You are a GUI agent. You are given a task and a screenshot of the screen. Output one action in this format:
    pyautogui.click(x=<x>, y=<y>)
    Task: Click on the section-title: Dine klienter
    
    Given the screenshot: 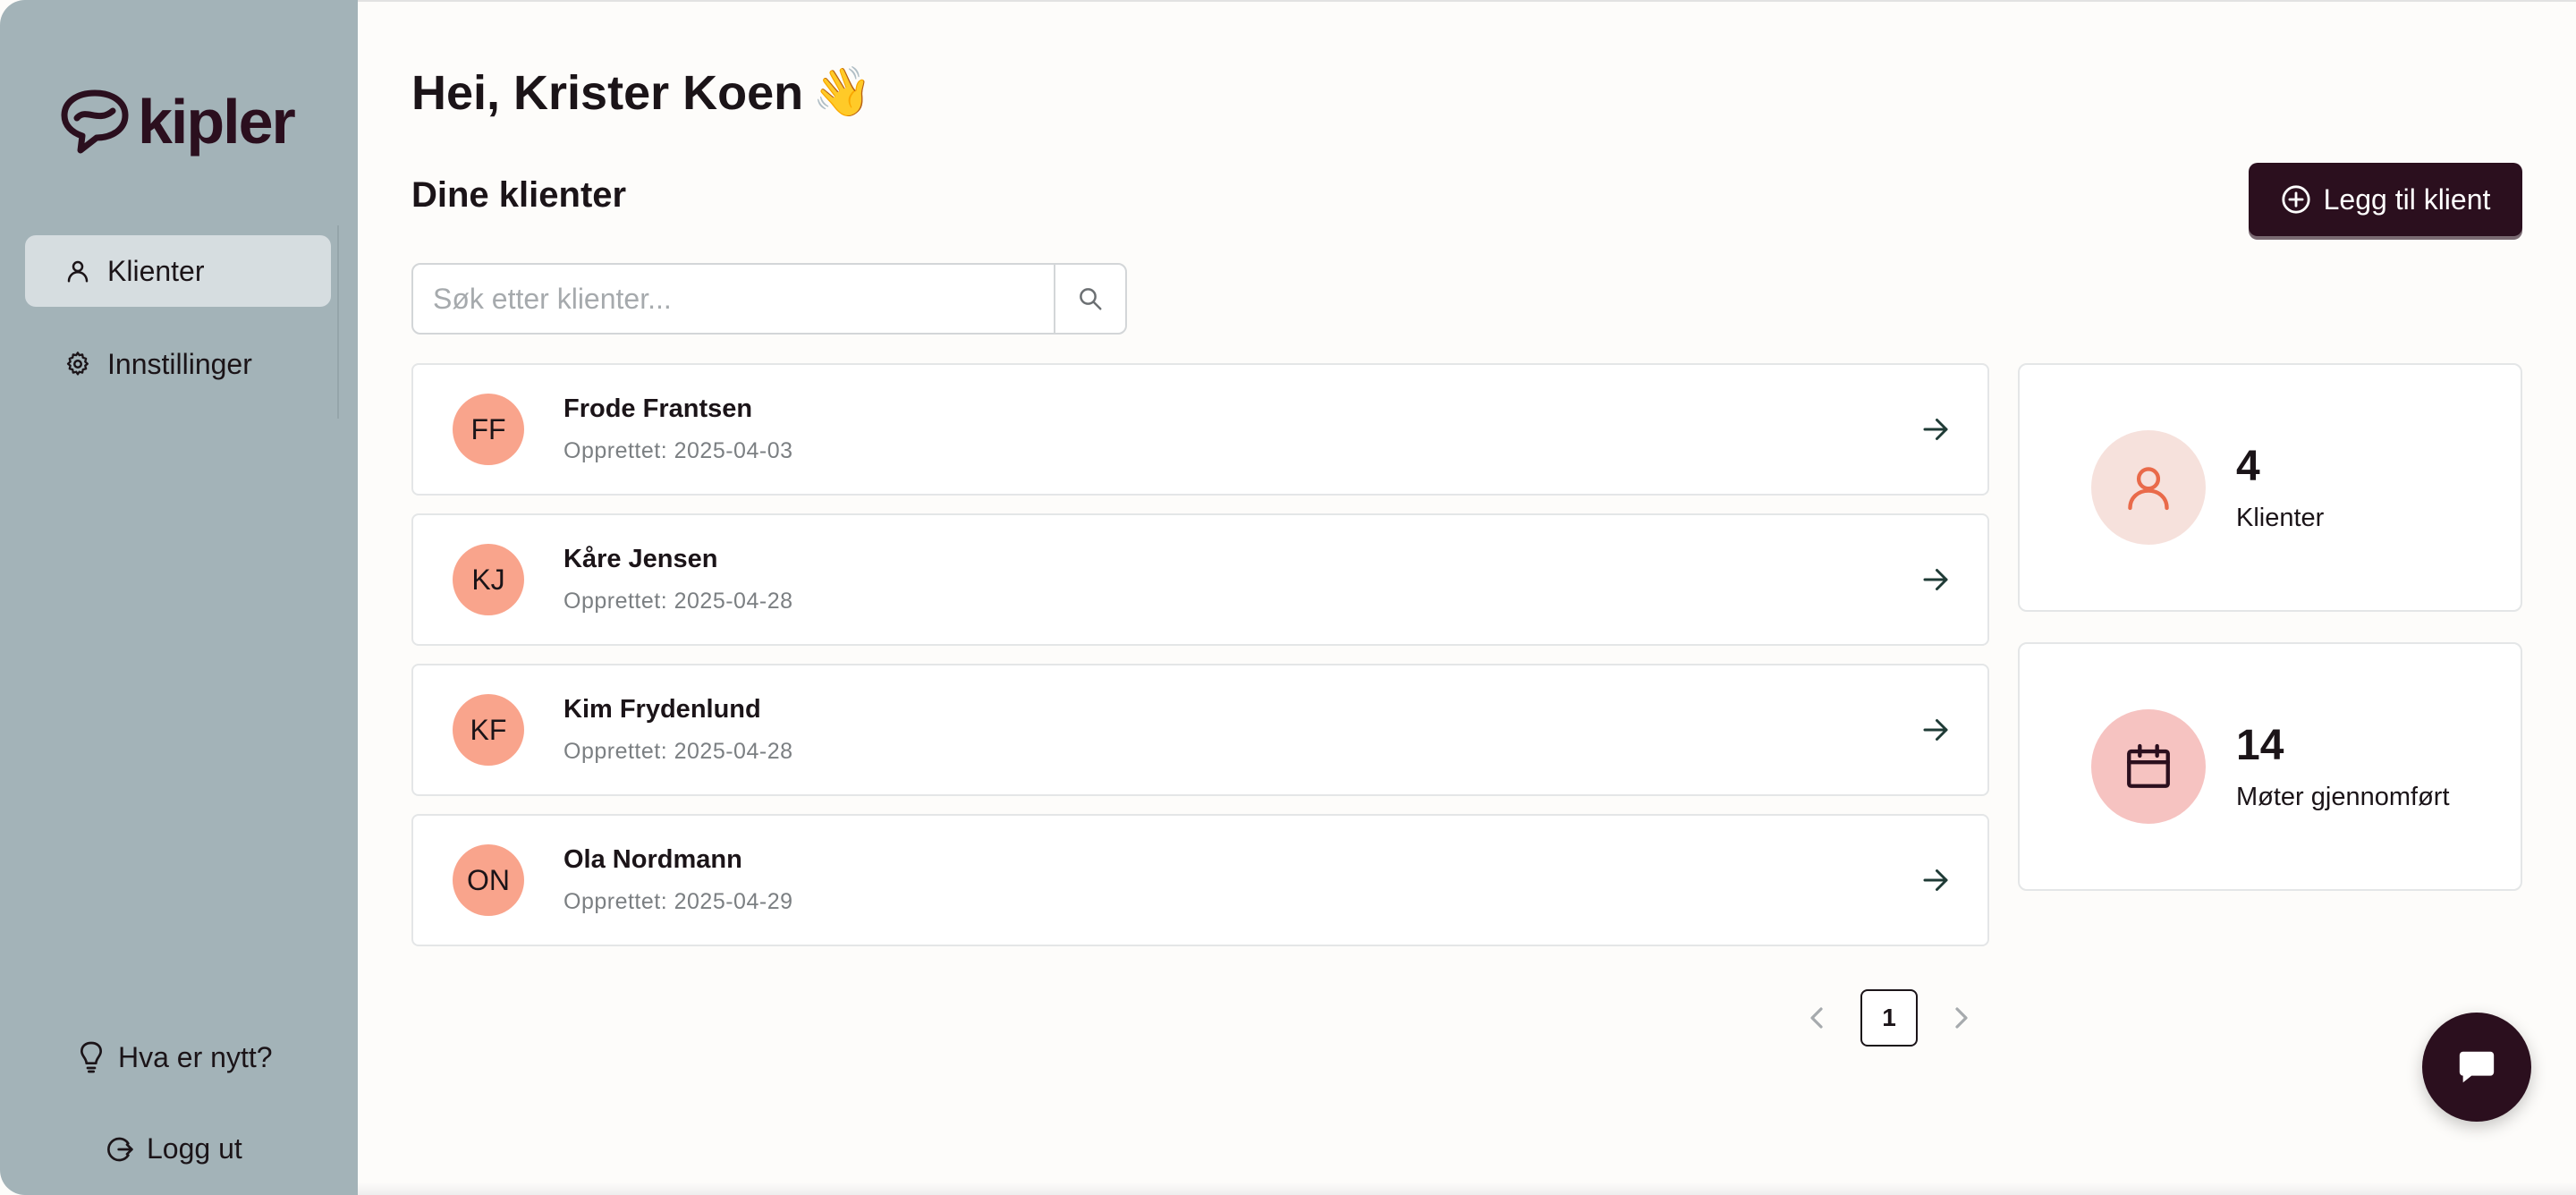 What is the action you would take?
    pyautogui.click(x=519, y=195)
    